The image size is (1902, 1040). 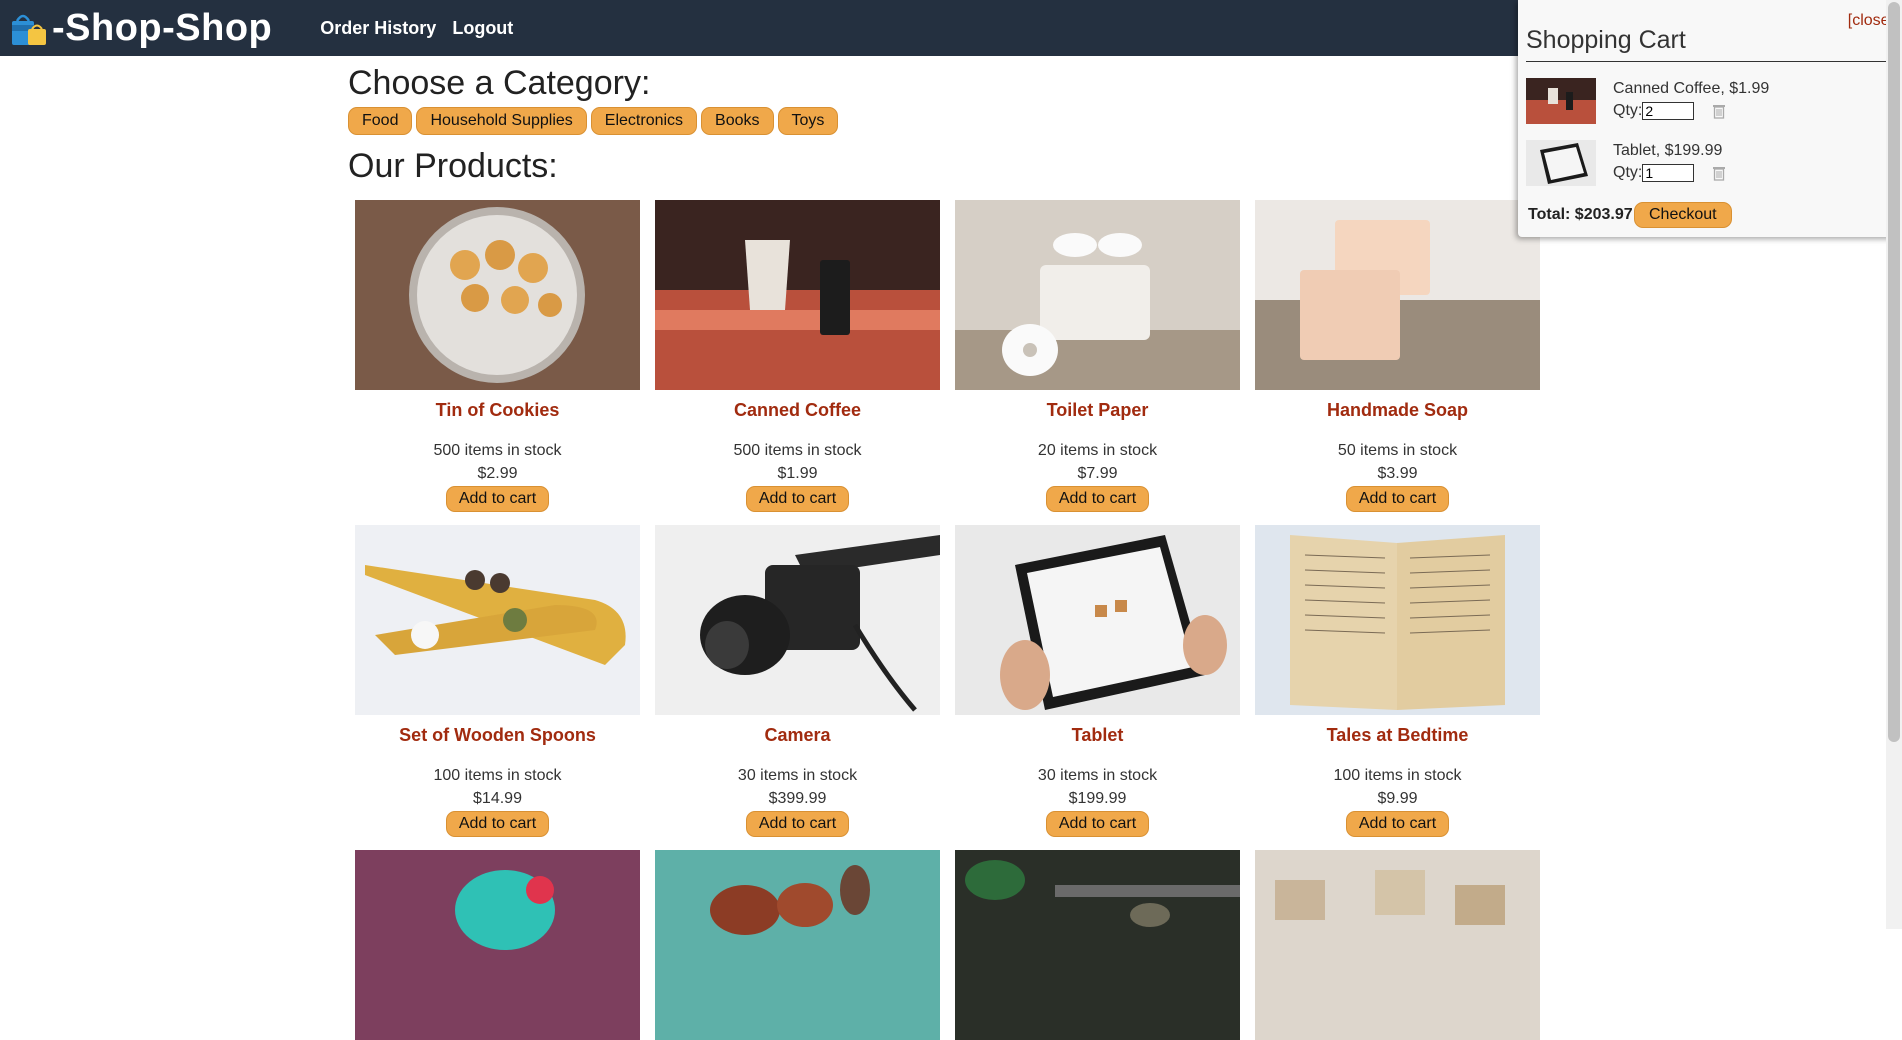 I want to click on toy-image, so click(x=1097, y=945).